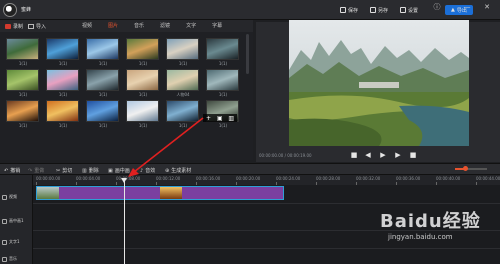 This screenshot has width=500, height=264. I want to click on zoom-slider-knob, so click(465, 168).